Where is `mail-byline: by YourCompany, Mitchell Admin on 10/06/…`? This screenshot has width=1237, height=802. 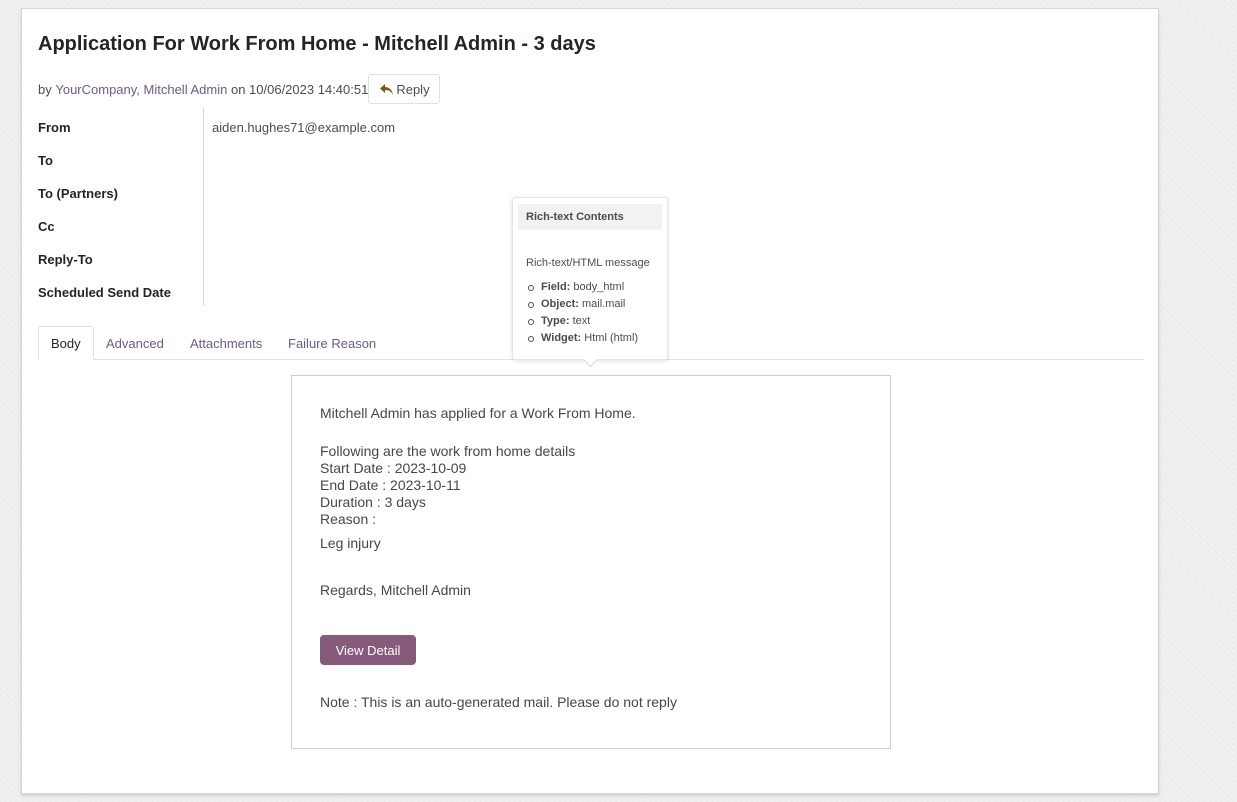 mail-byline: by YourCompany, Mitchell Admin on 10/06/… is located at coordinates (239, 89).